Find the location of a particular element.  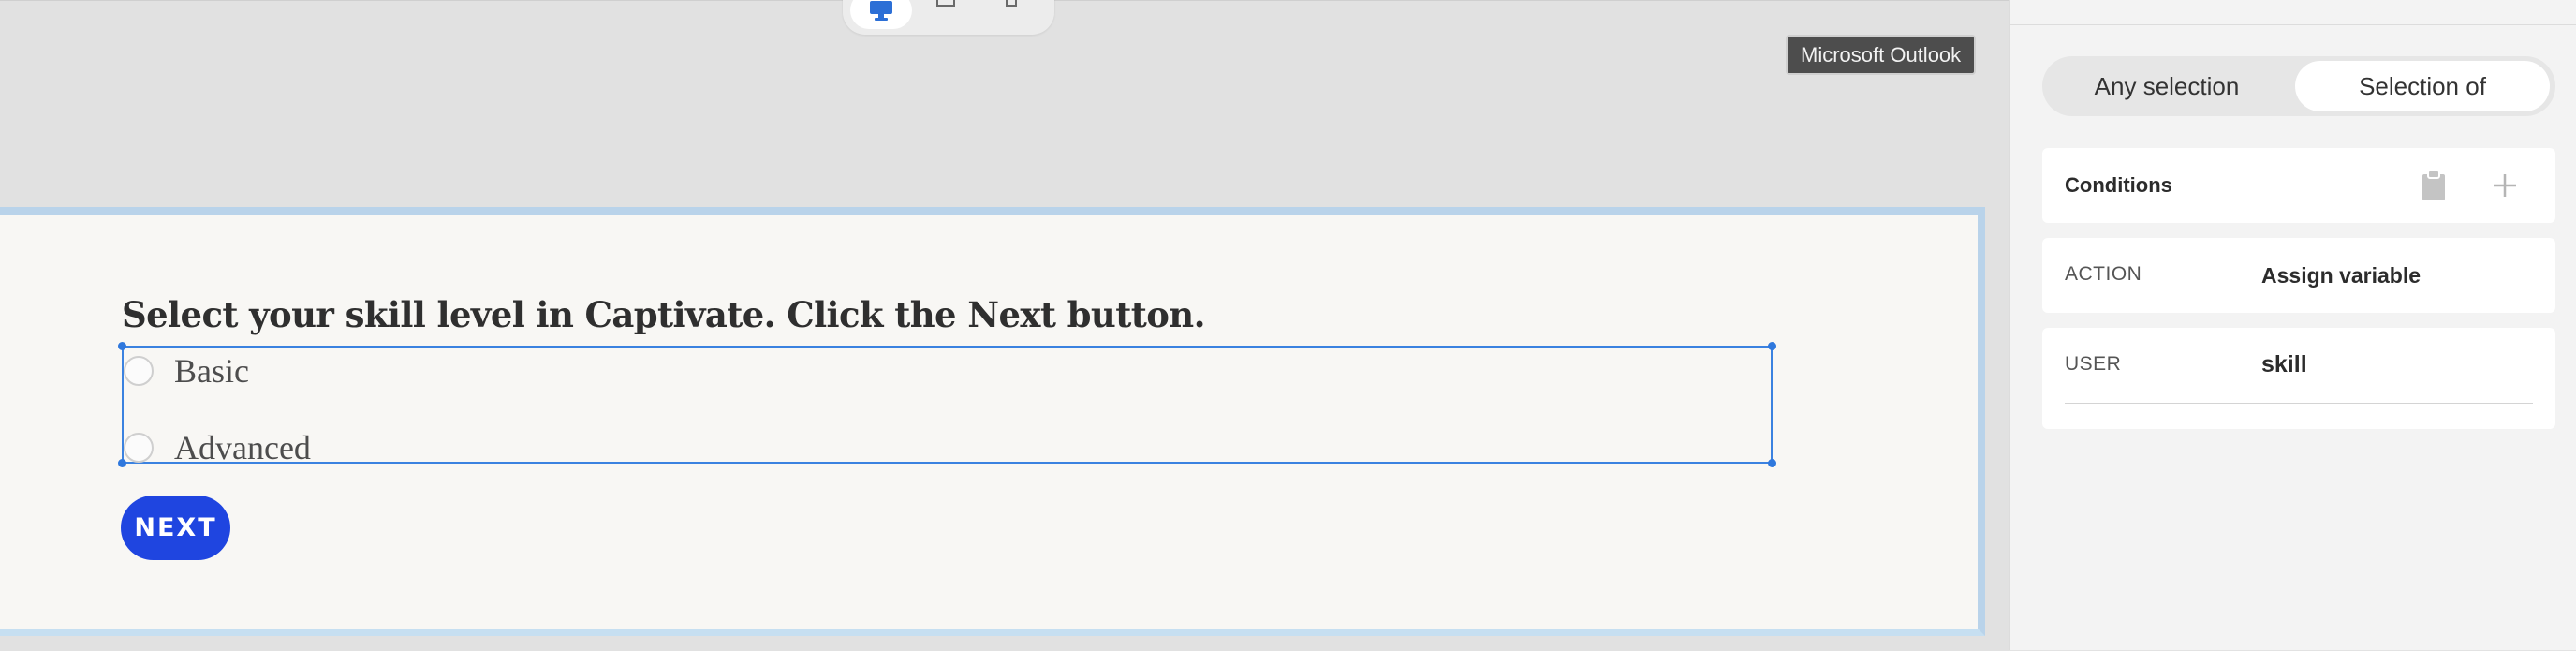

tablet-view-button is located at coordinates (945, 5).